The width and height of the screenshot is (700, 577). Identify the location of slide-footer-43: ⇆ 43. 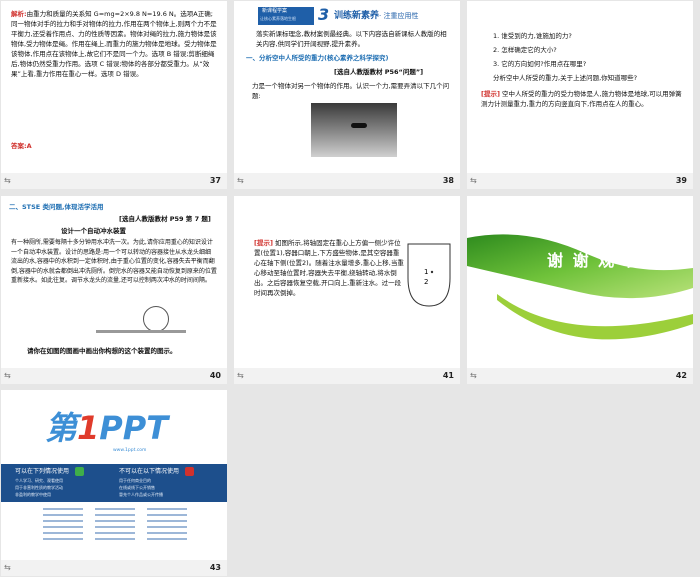
(114, 568).